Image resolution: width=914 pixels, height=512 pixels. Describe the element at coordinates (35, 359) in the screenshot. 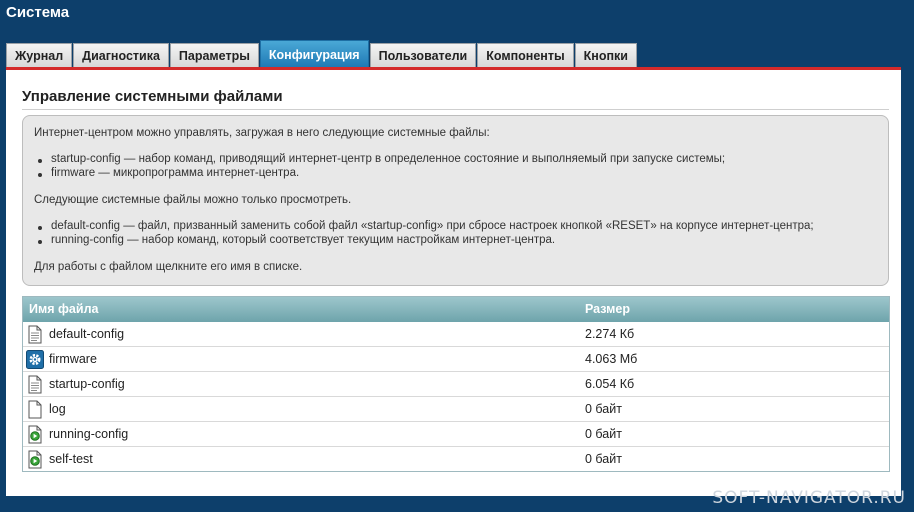

I see `gear-icon` at that location.